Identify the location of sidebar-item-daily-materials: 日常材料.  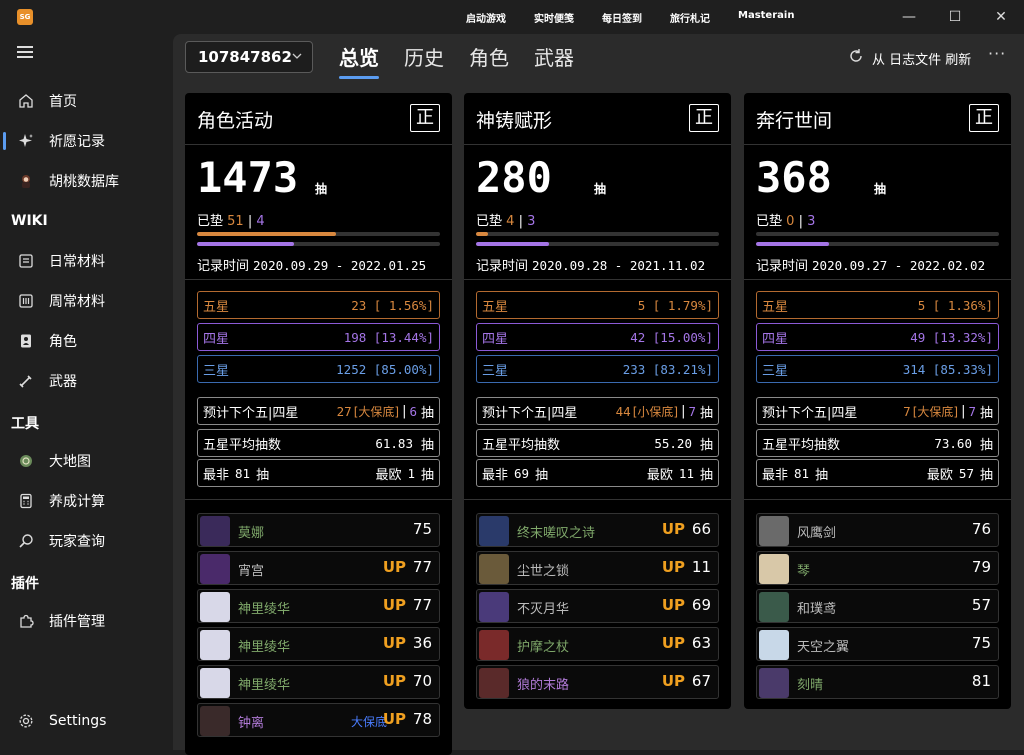
(86, 261).